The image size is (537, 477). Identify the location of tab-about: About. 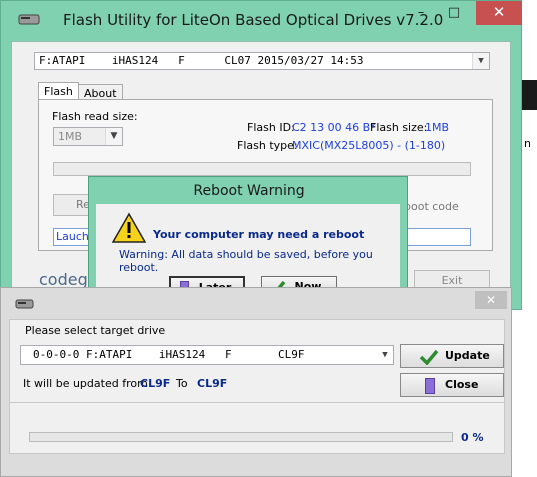
(100, 92).